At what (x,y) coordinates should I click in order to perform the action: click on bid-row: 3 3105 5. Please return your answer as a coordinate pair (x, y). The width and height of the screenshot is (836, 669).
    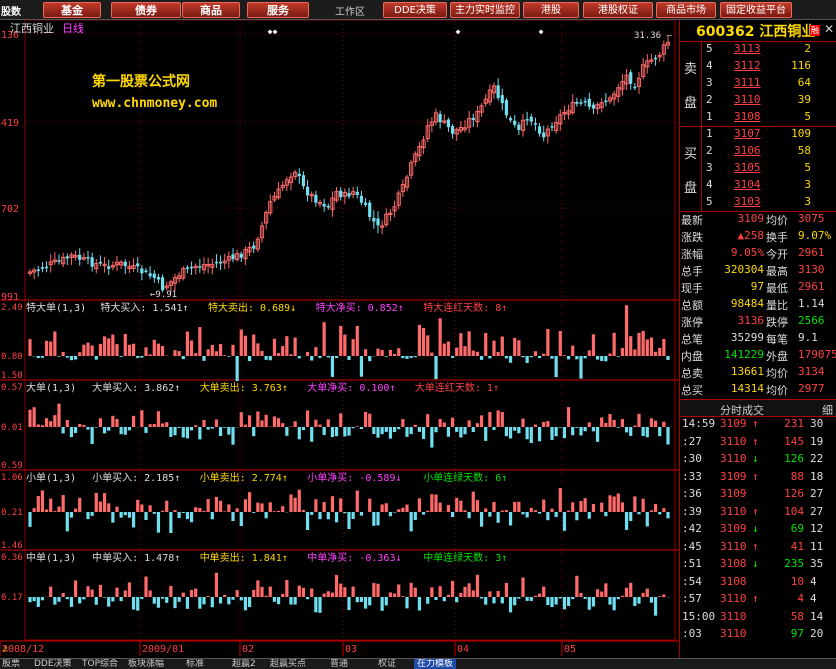
    Looking at the image, I should click on (770, 169).